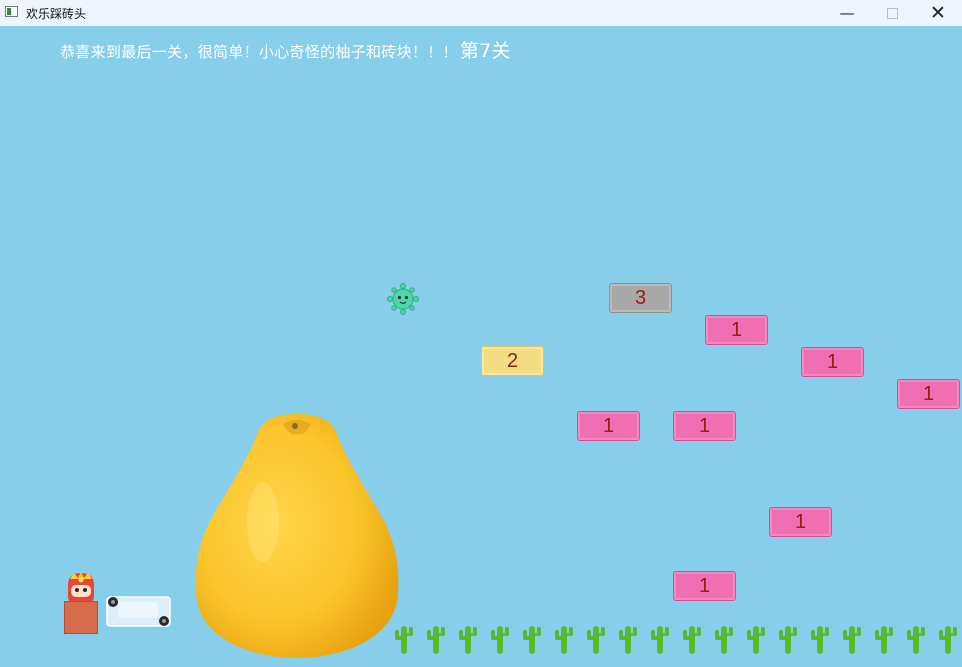 Image resolution: width=962 pixels, height=667 pixels. What do you see at coordinates (259, 52) in the screenshot?
I see `hud-message-text: 恭喜来到最后一关，很简单！小心奇怪的柚子和砖块！！！` at bounding box center [259, 52].